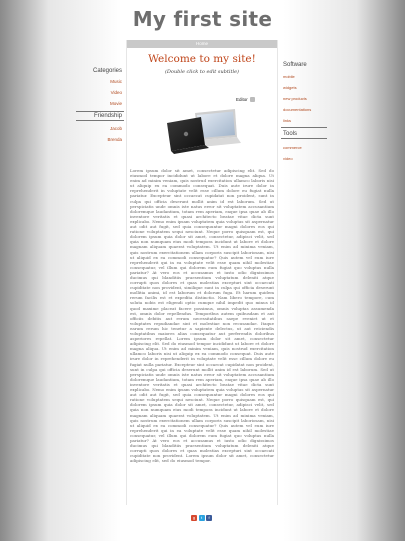 Image resolution: width=405 pixels, height=541 pixels. I want to click on tab-home: Home, so click(202, 44).